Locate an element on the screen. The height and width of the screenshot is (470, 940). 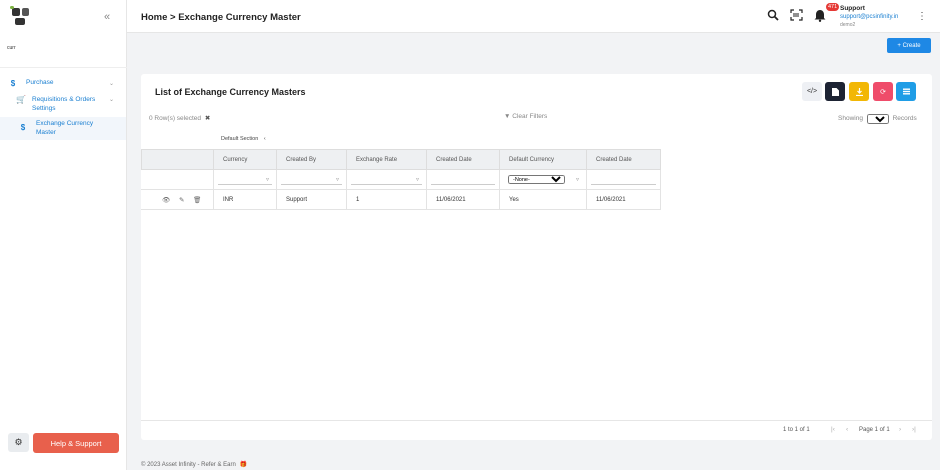
default-currency-select: -None- is located at coordinates (536, 179).